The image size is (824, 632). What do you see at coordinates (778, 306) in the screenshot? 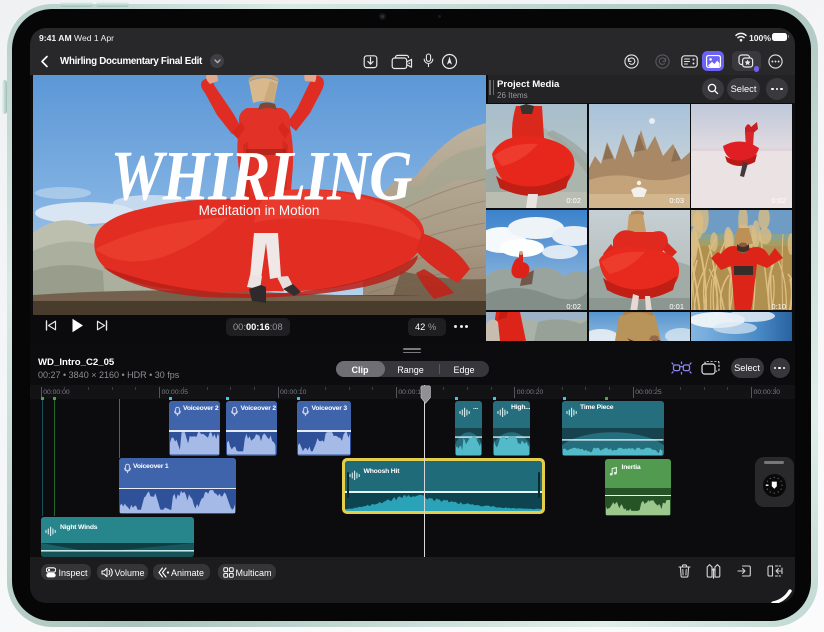
I see `svg-text: 0:10` at bounding box center [778, 306].